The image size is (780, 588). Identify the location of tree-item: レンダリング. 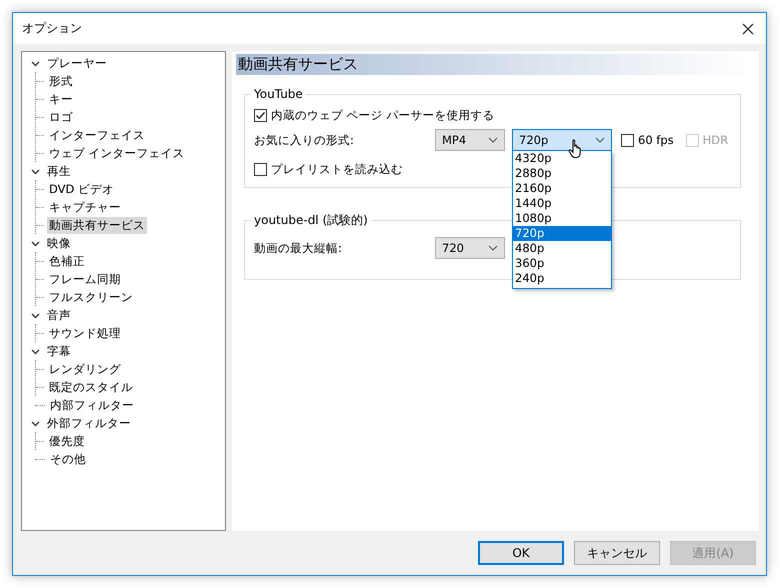
(85, 369).